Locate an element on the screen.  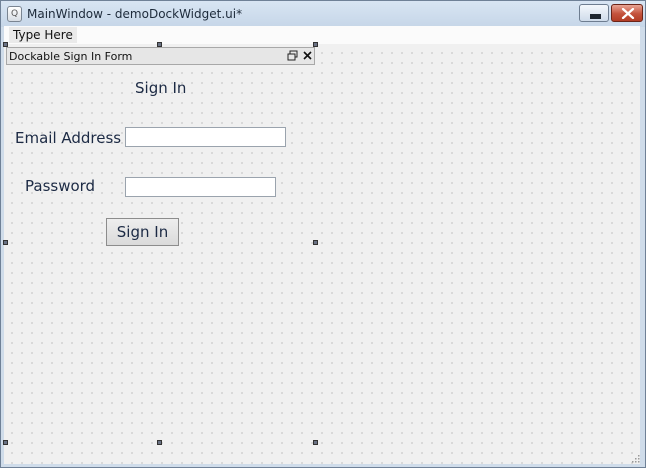
qt-designer-icon: Q is located at coordinates (14, 14).